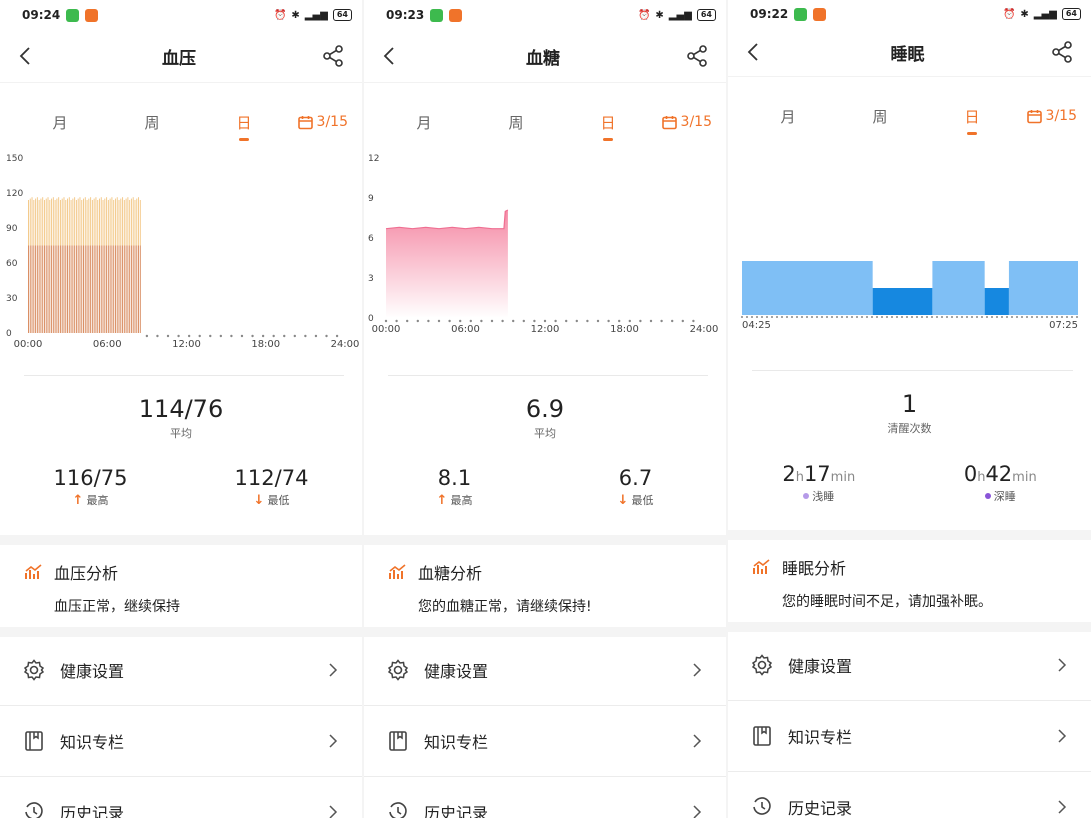 The width and height of the screenshot is (1091, 818). I want to click on y-tick-label: 0, so click(9, 334).